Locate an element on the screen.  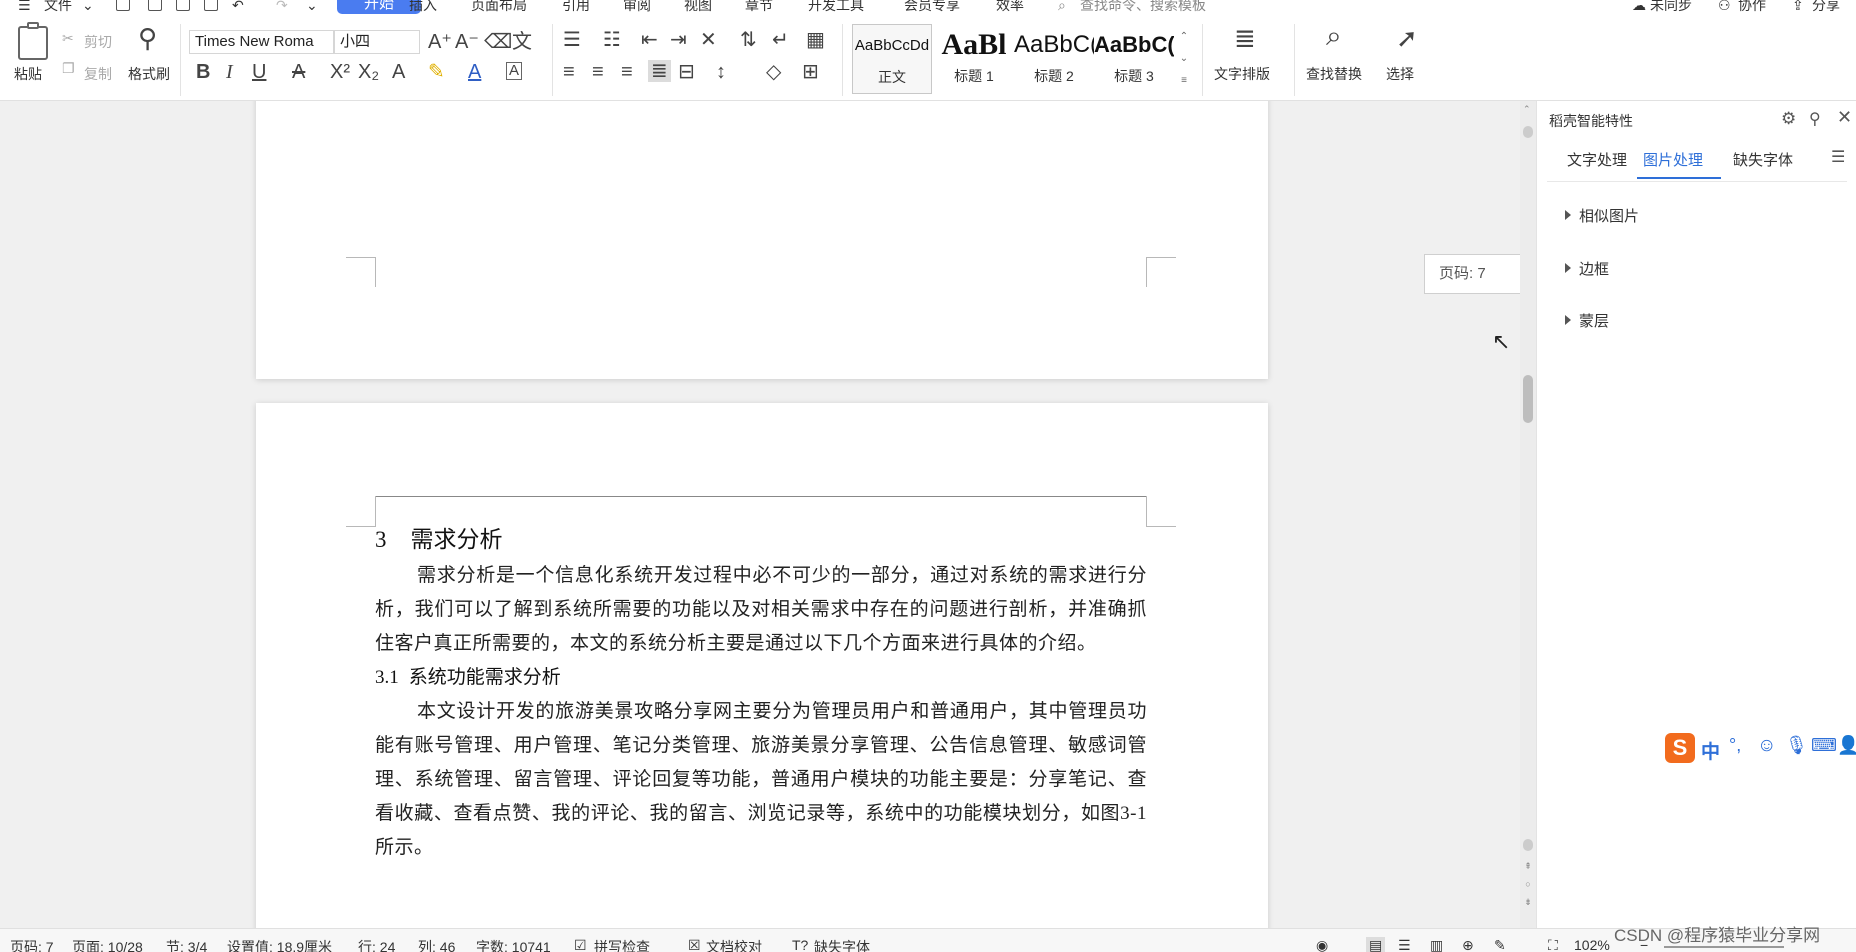
user-icon: 👤 is located at coordinates (1846, 745).